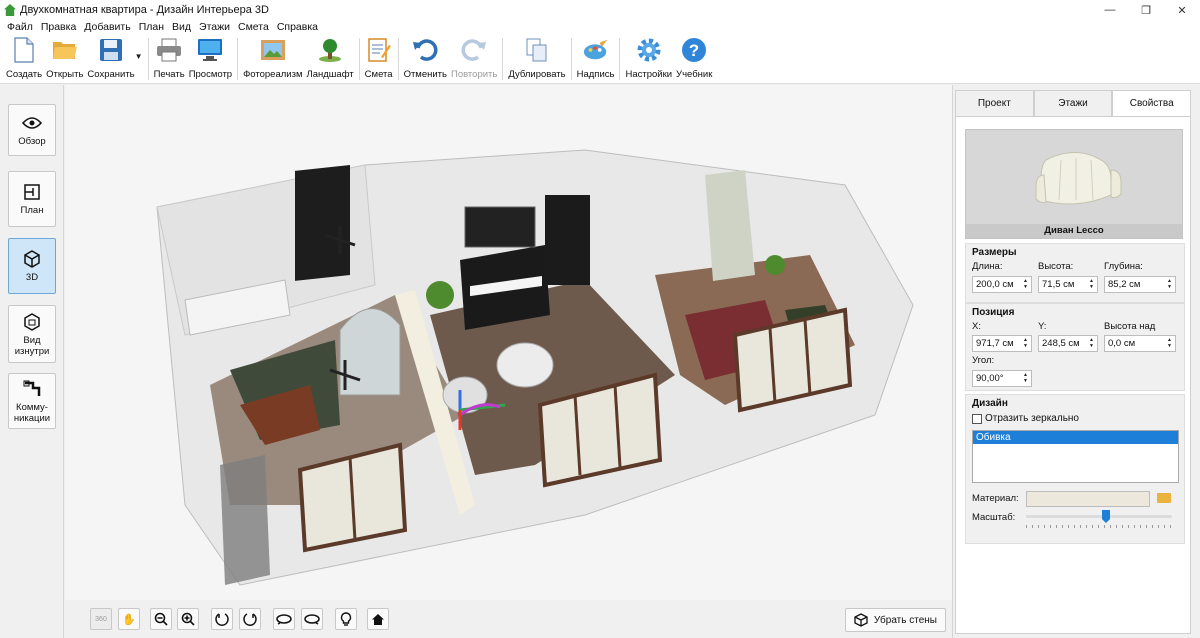 Image resolution: width=1200 pixels, height=638 pixels. Describe the element at coordinates (312, 619) in the screenshot. I see `tilt-down-button` at that location.